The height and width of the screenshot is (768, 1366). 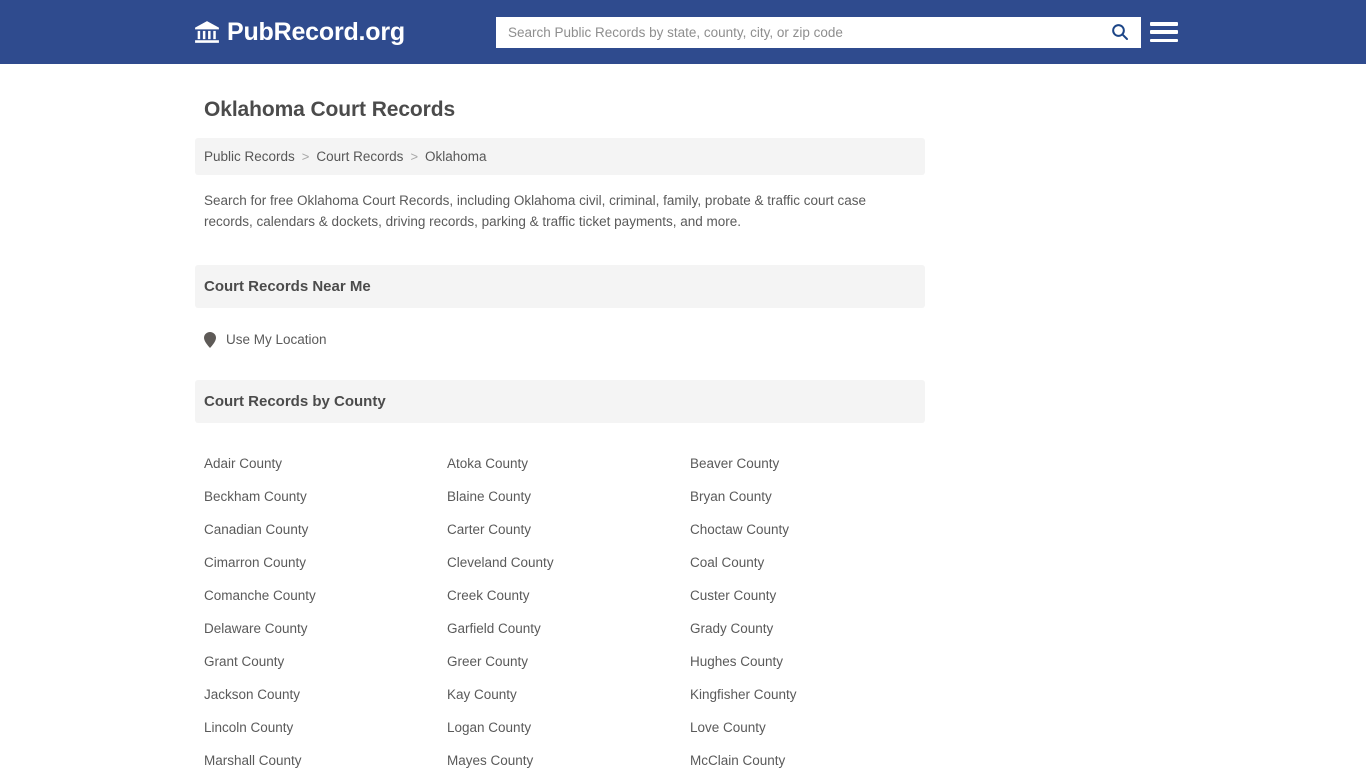 What do you see at coordinates (316, 756) in the screenshot?
I see `county-link: Marshall County` at bounding box center [316, 756].